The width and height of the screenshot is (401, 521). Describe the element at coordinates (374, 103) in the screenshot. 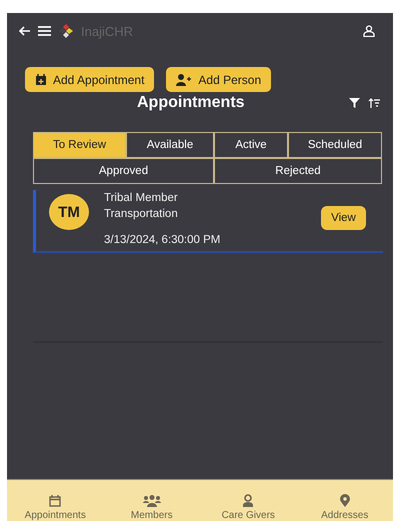

I see `sort-icon` at that location.